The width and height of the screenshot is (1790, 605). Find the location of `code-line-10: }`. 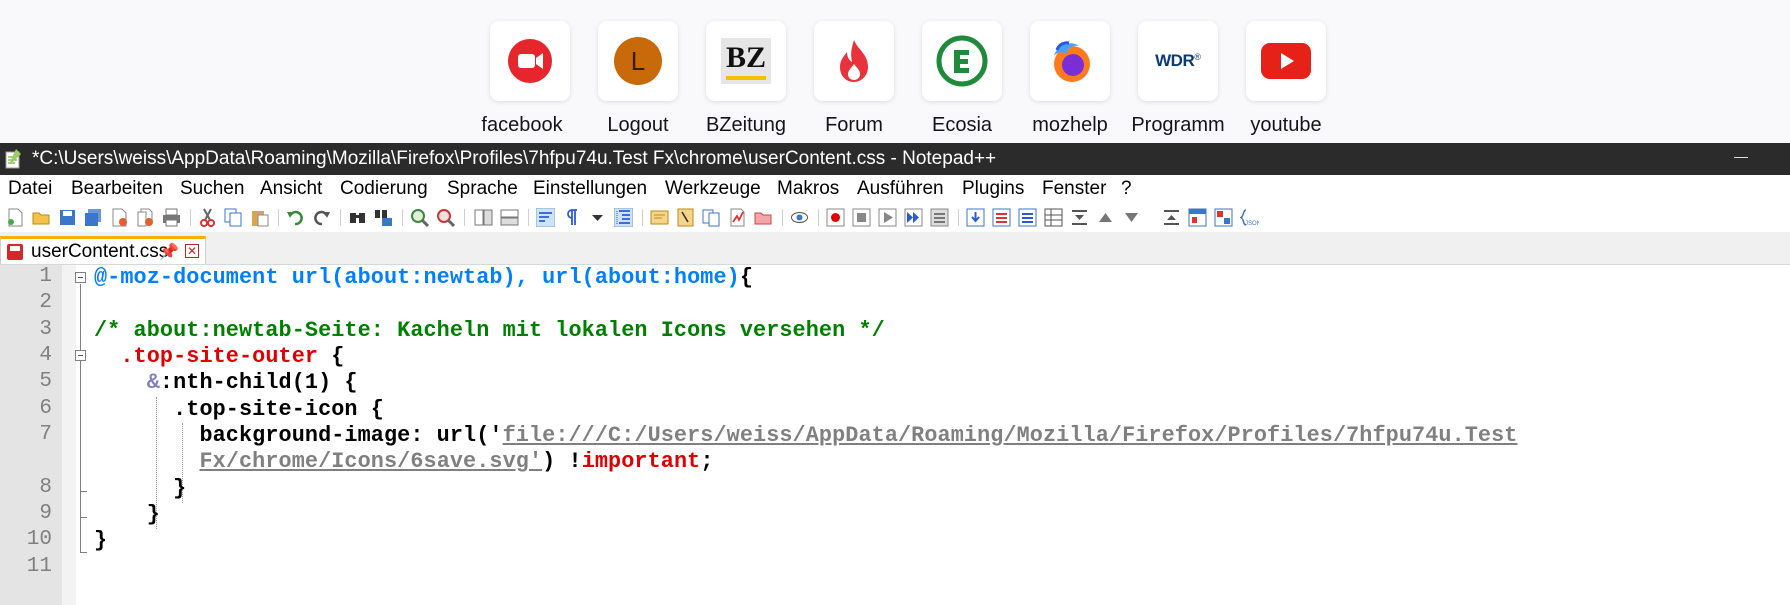

code-line-10: } is located at coordinates (101, 540).